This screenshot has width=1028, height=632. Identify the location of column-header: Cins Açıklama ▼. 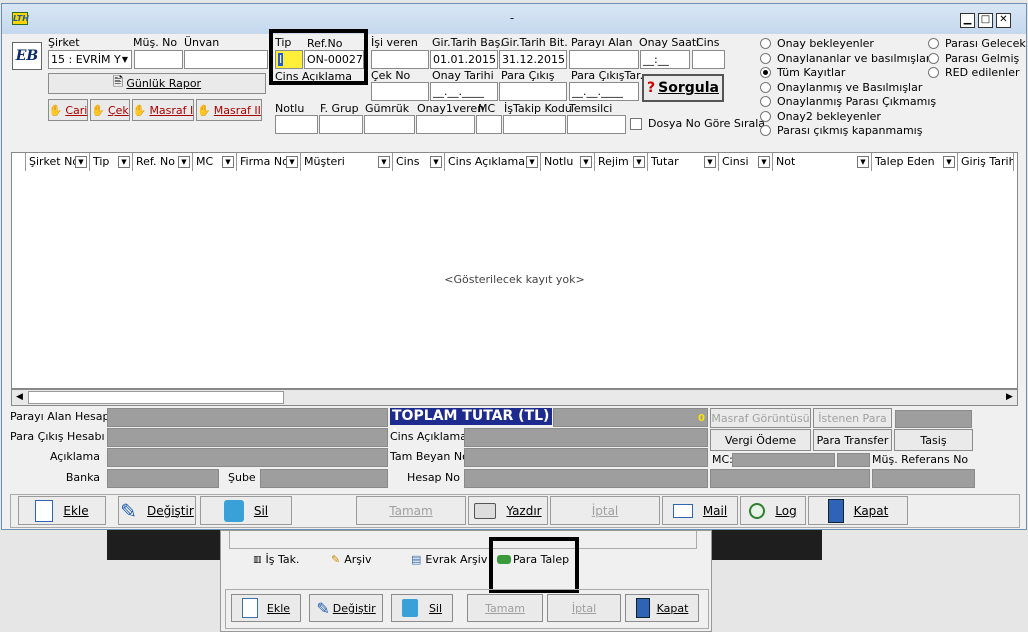
(493, 162).